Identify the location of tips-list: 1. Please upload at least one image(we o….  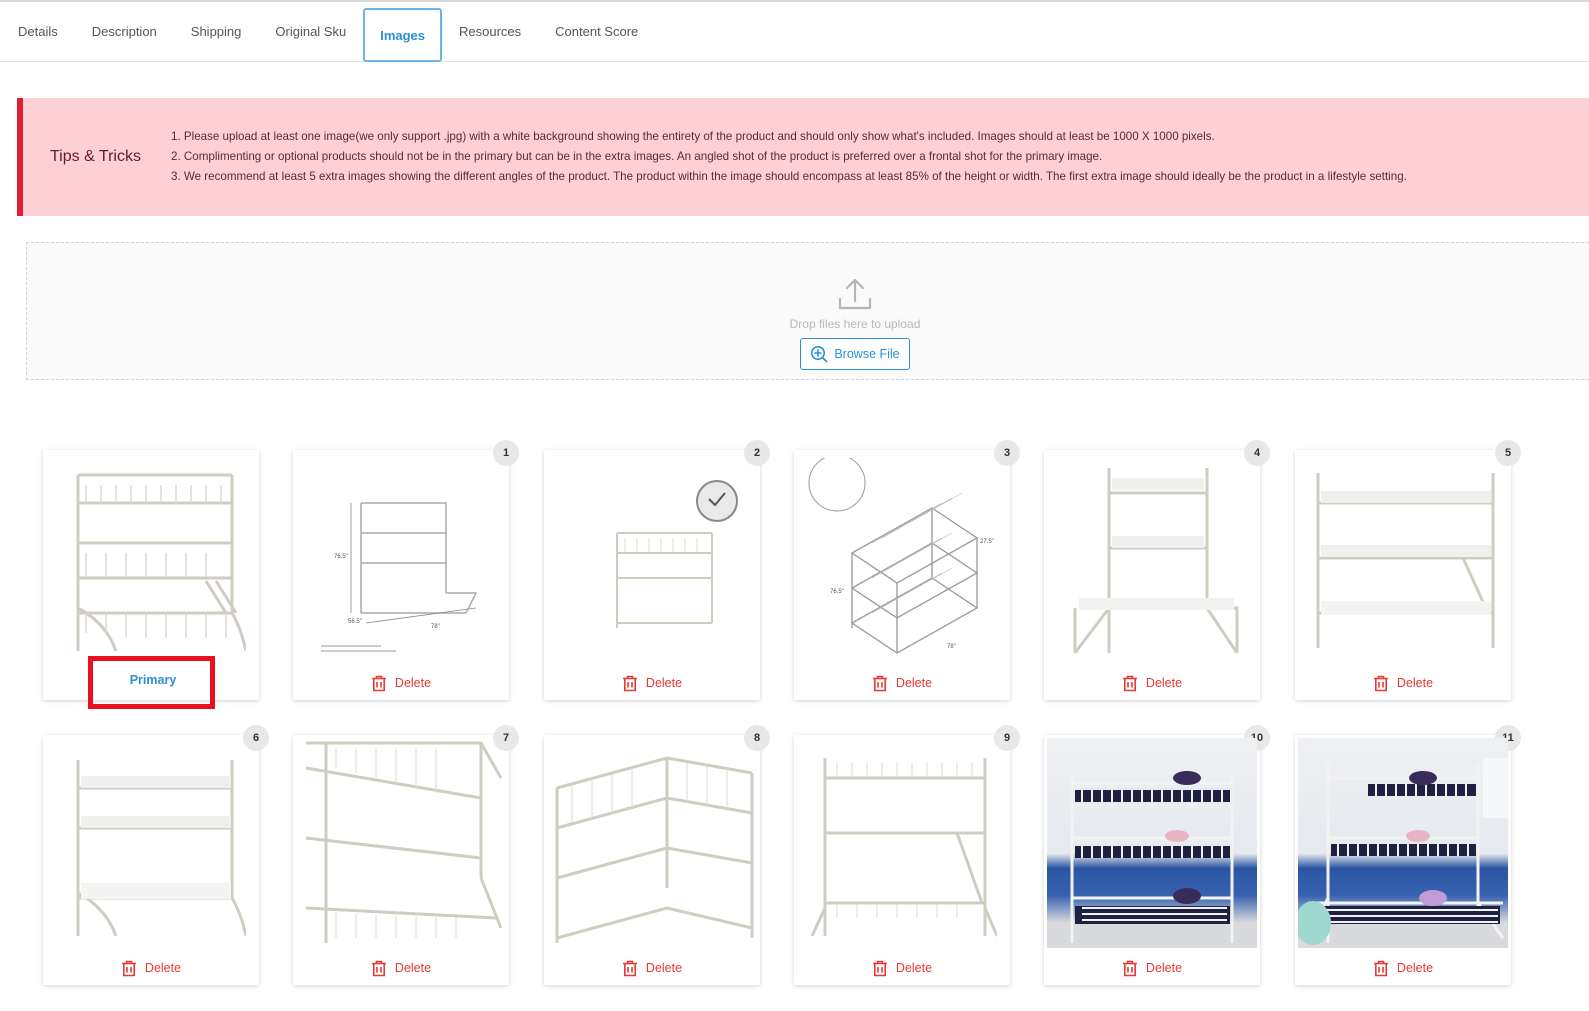
(789, 157).